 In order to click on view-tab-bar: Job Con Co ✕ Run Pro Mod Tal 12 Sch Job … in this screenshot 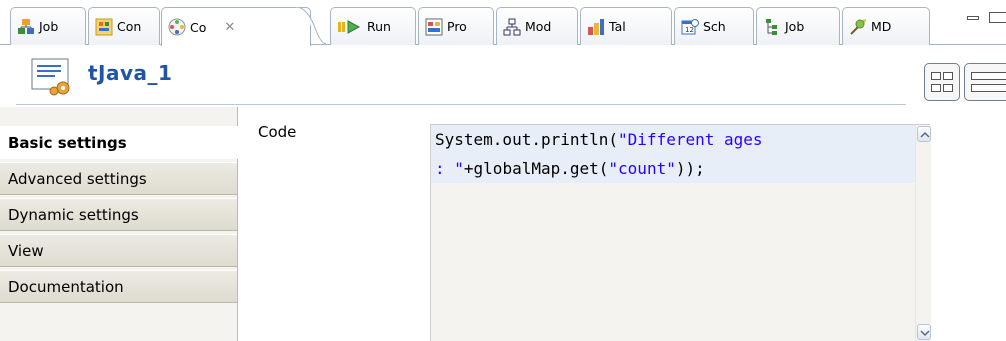, I will do `click(503, 23)`.